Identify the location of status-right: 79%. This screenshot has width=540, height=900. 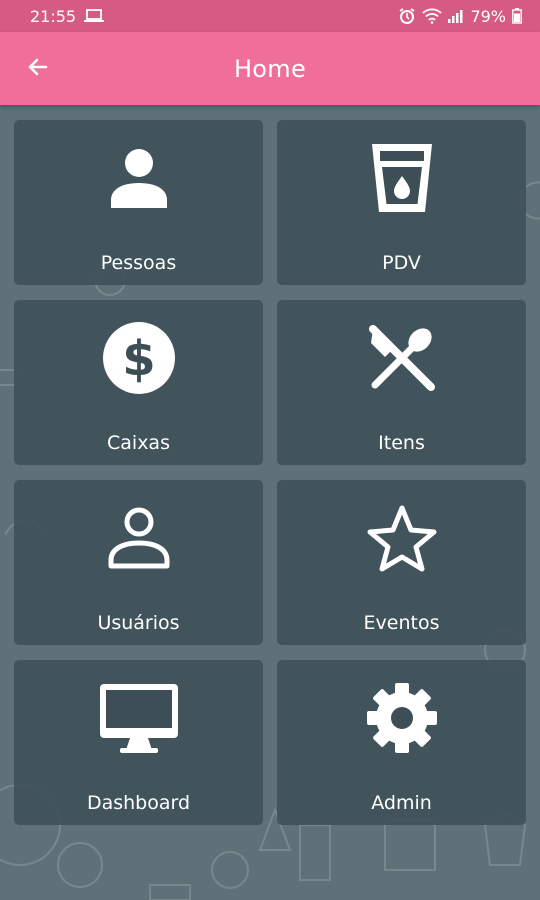
(460, 16).